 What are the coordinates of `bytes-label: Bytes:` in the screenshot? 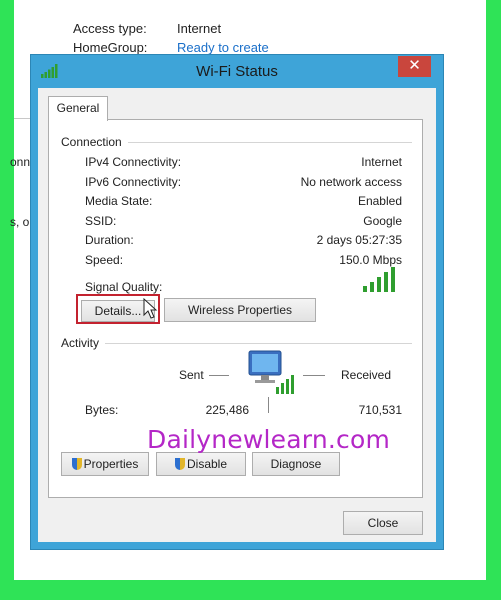 It's located at (102, 410).